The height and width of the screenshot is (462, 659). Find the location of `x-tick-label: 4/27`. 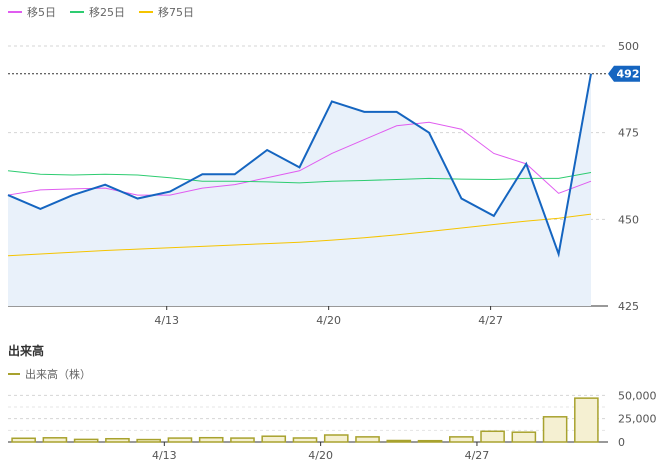

x-tick-label: 4/27 is located at coordinates (490, 320).